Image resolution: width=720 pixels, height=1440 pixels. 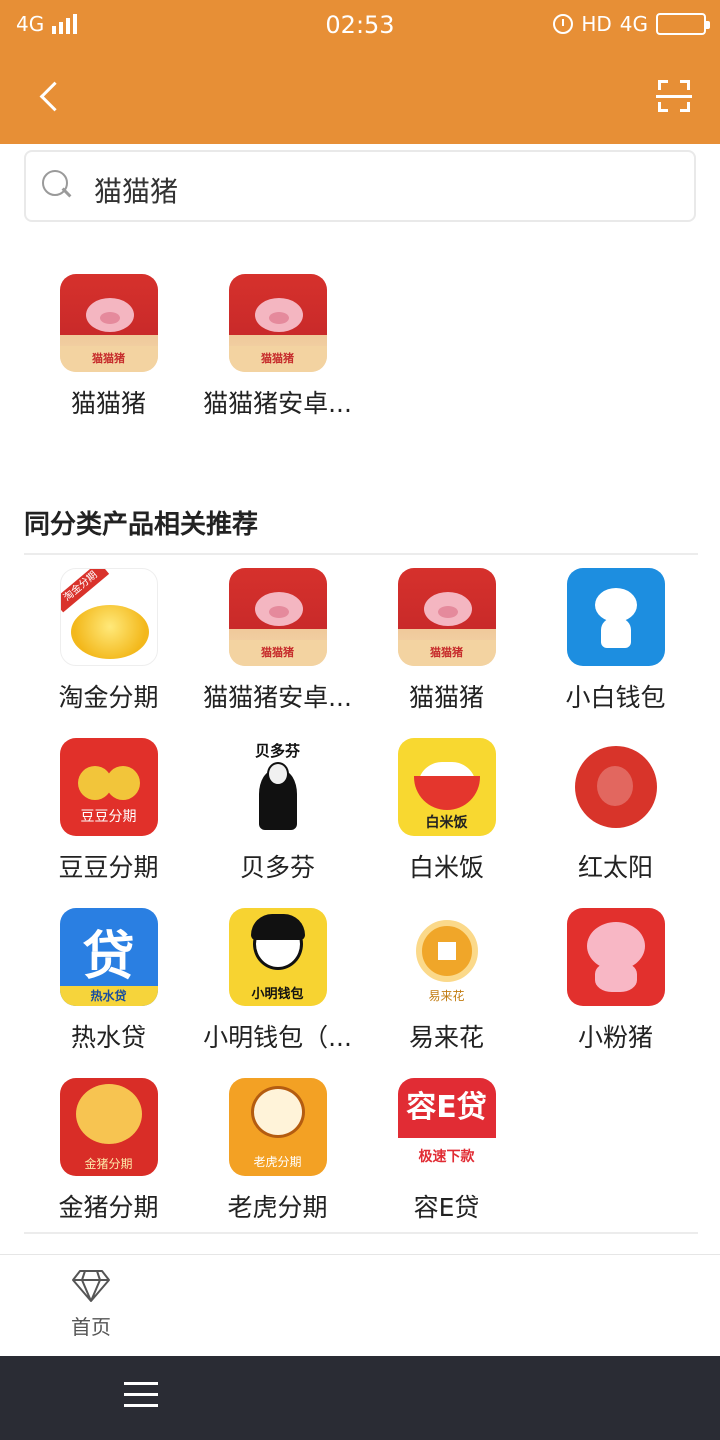 I want to click on home-label: 首页, so click(x=91, y=1327).